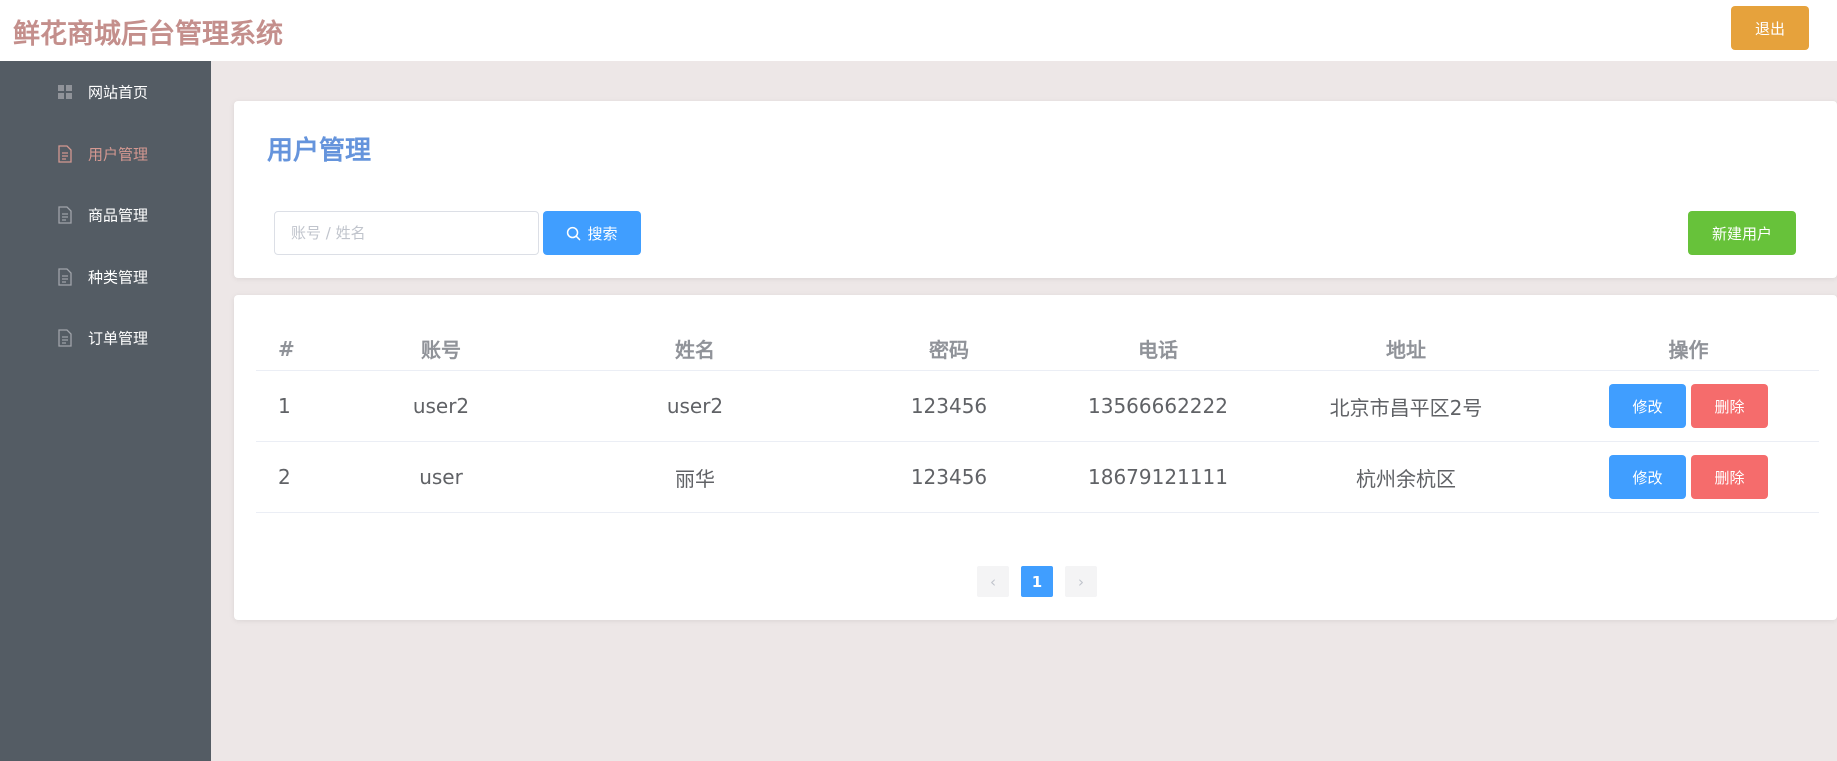  I want to click on sidebar-item-orders: 订单管理, so click(105, 338).